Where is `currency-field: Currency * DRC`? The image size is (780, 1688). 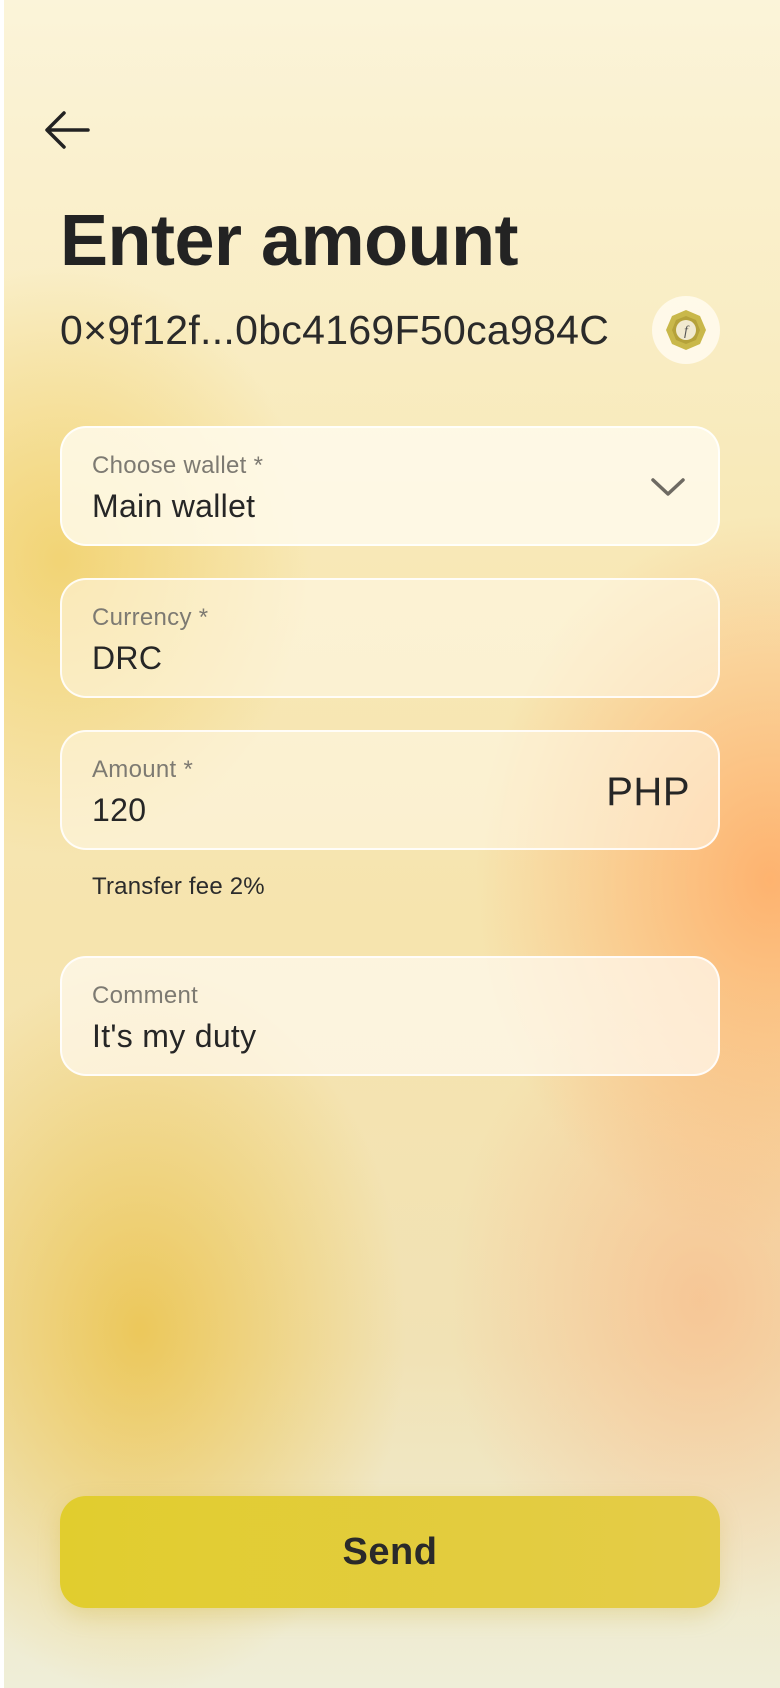
currency-field: Currency * DRC is located at coordinates (390, 638).